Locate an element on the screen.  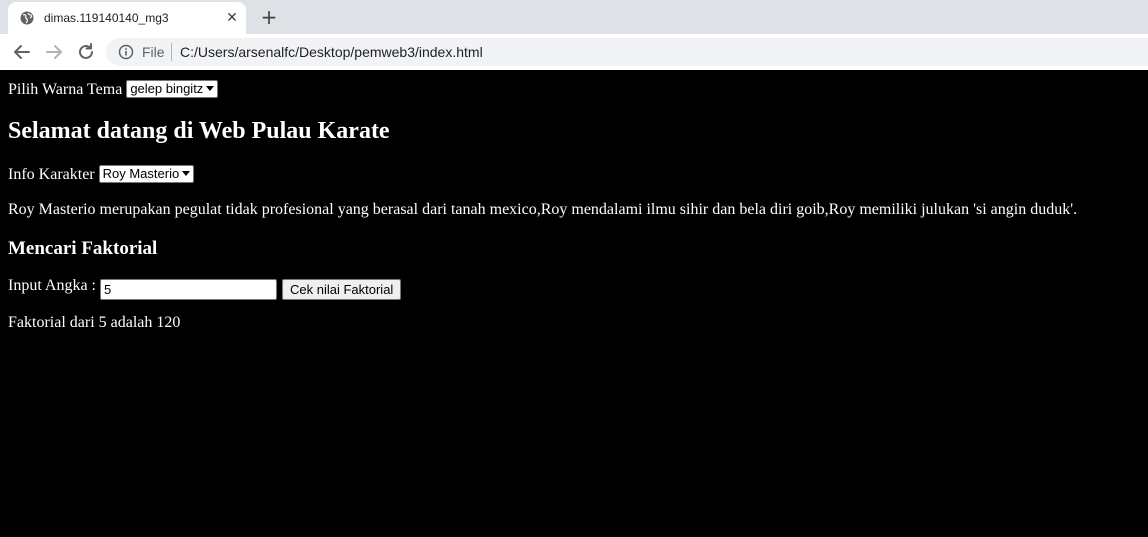
factorial-heading: Mencari Faktorial is located at coordinates (83, 248).